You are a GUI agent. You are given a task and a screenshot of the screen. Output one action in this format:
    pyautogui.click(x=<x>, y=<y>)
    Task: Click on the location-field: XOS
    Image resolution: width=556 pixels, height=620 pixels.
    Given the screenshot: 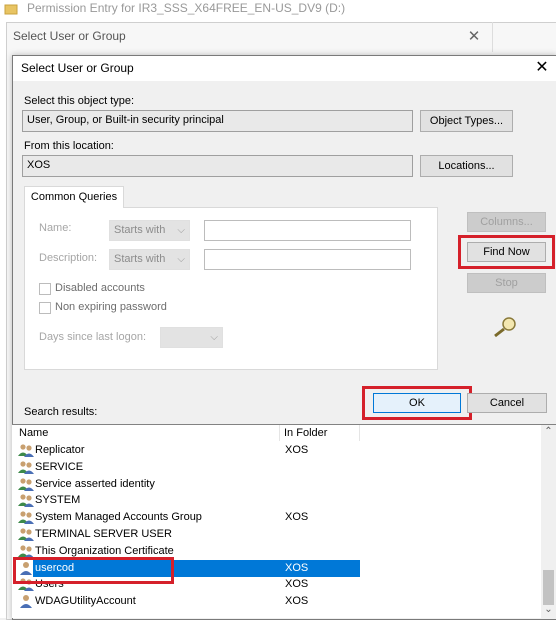 What is the action you would take?
    pyautogui.click(x=217, y=166)
    